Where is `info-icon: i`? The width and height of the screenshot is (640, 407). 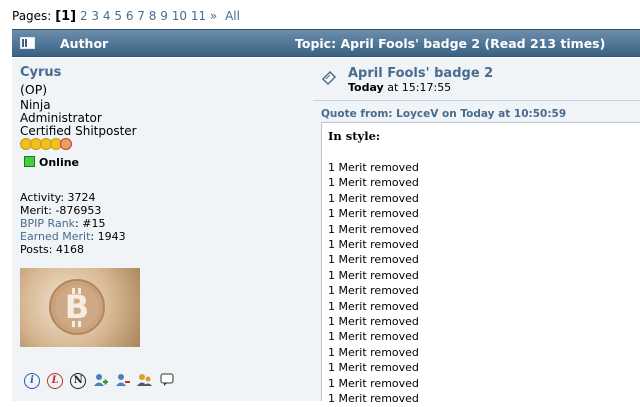
info-icon: i is located at coordinates (32, 381).